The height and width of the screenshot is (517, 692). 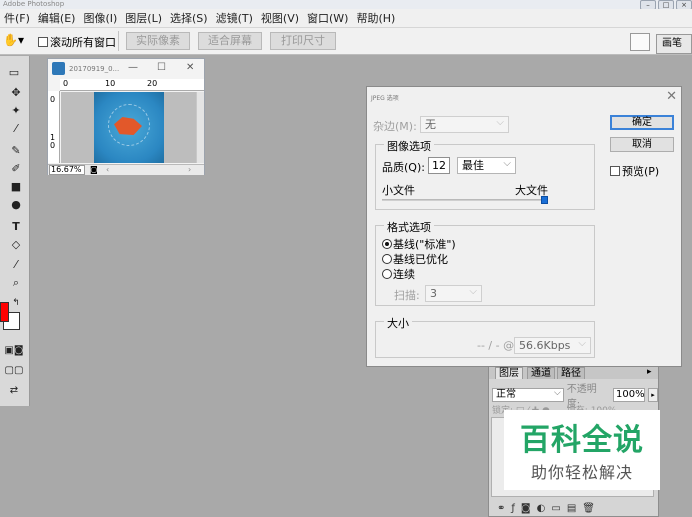 What do you see at coordinates (303, 41) in the screenshot?
I see `print-size-button: 打印尺寸` at bounding box center [303, 41].